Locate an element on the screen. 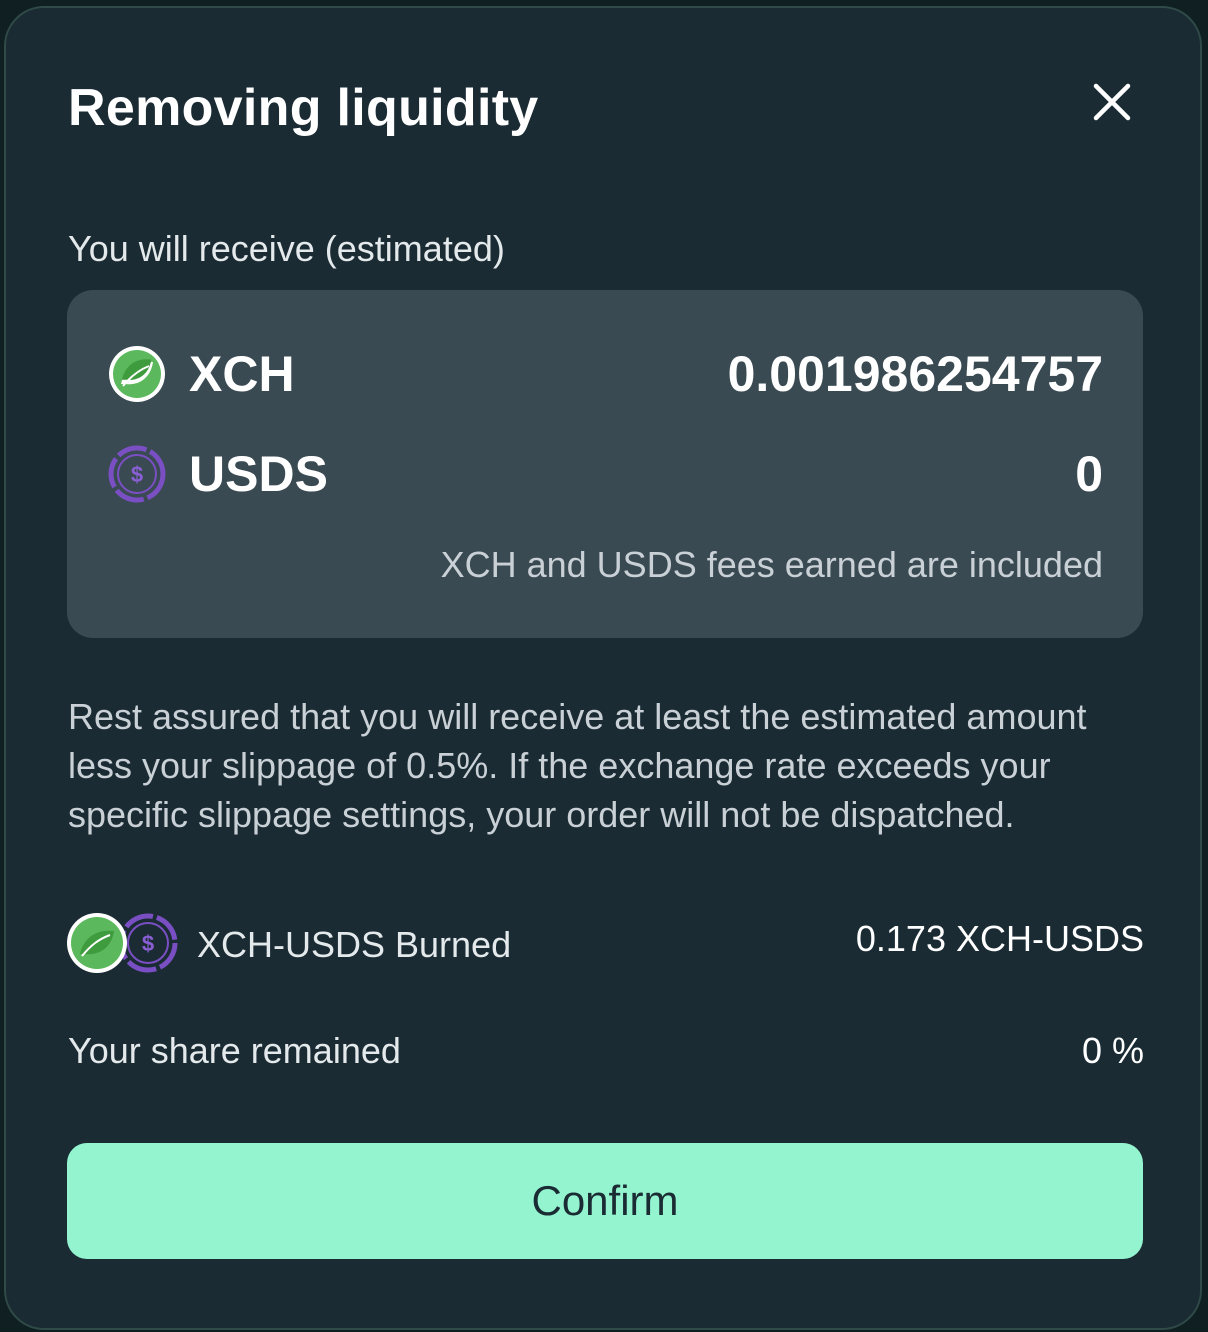  token-row-usds: $ USDS 0 is located at coordinates (605, 474).